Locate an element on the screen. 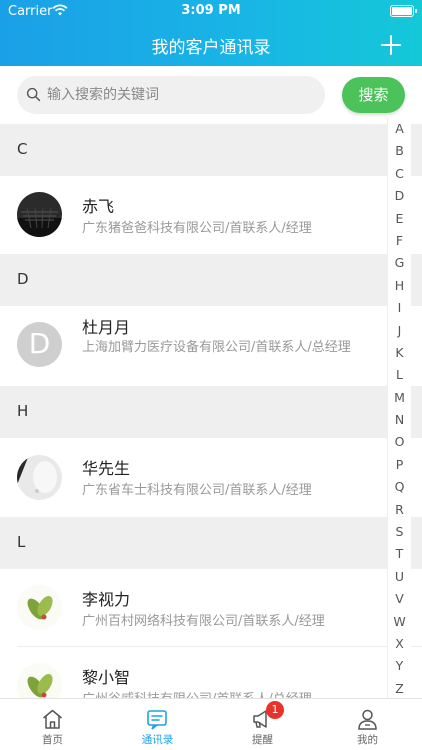 This screenshot has width=422, height=750. tab-label: 我的 is located at coordinates (367, 740).